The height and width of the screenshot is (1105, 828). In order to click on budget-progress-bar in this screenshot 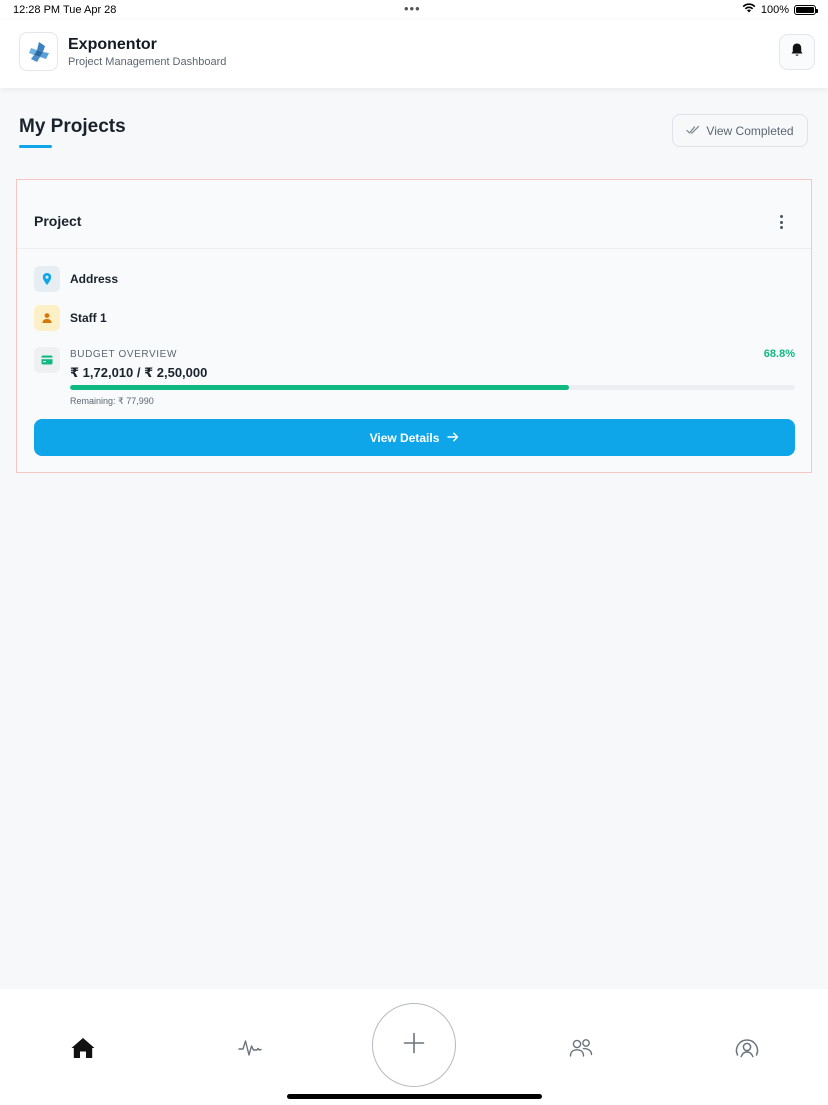, I will do `click(432, 387)`.